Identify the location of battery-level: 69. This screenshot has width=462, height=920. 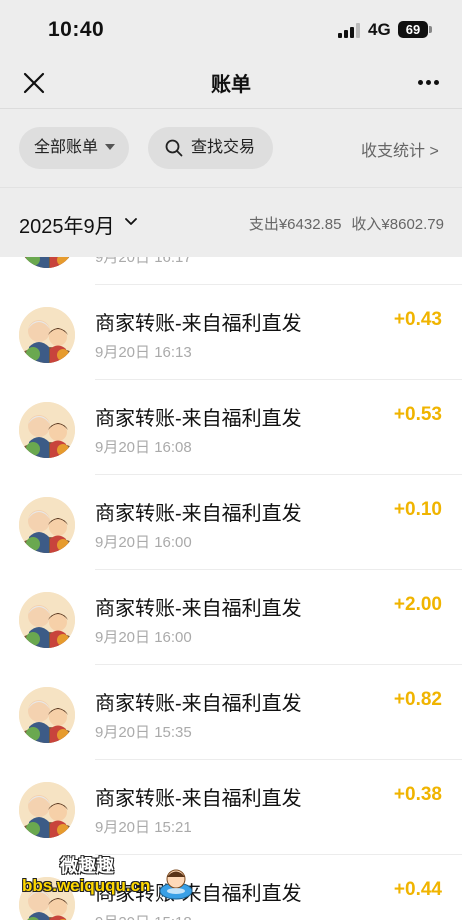
(413, 29).